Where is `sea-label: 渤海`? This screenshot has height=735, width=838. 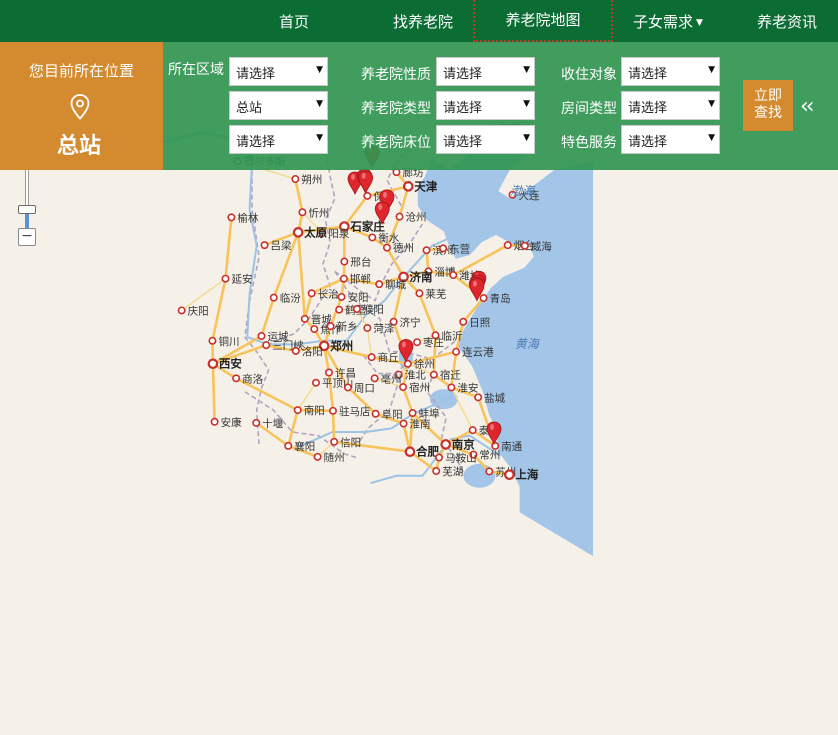 sea-label: 渤海 is located at coordinates (523, 191).